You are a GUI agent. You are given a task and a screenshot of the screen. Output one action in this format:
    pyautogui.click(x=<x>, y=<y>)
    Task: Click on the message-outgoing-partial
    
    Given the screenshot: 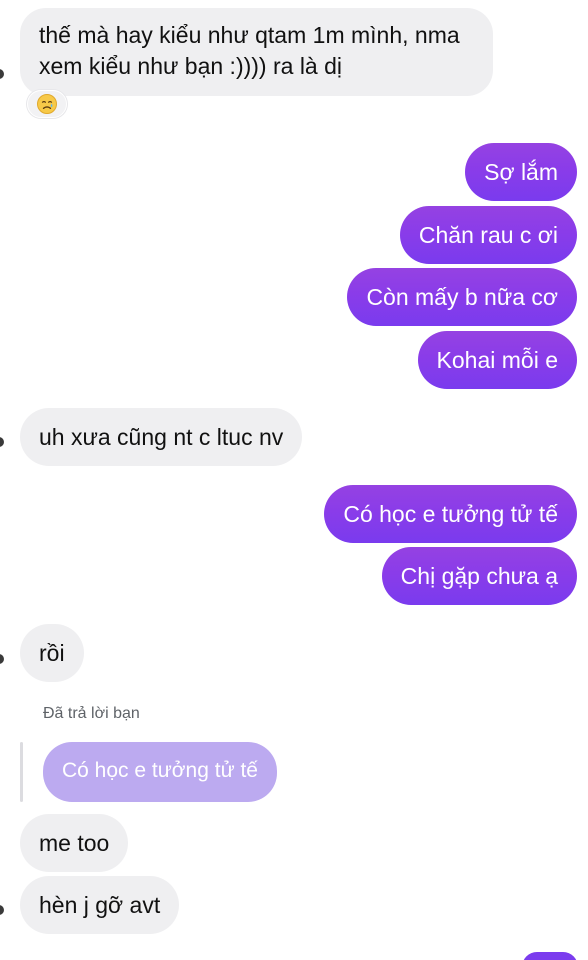 What is the action you would take?
    pyautogui.click(x=550, y=956)
    